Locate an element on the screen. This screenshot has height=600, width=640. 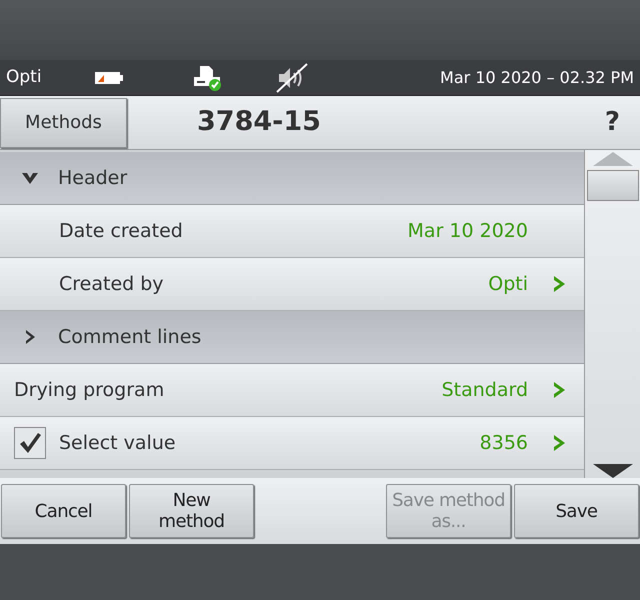
row-label: Select value is located at coordinates (117, 443).